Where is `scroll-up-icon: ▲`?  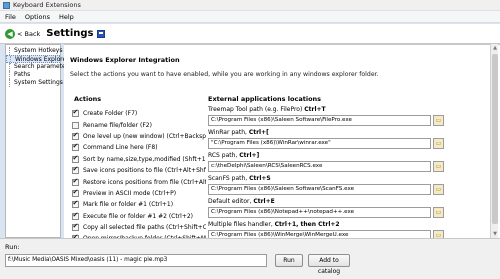 scroll-up-icon: ▲ is located at coordinates (495, 48).